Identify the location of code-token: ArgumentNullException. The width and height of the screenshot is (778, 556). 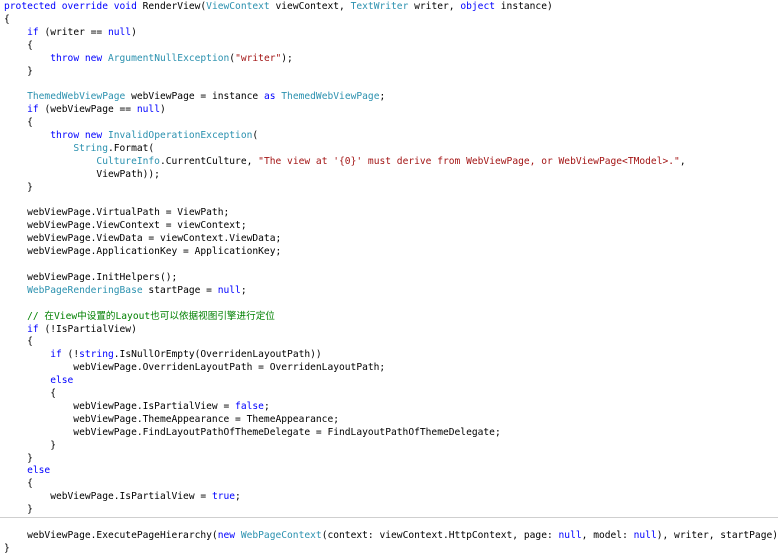
(168, 58).